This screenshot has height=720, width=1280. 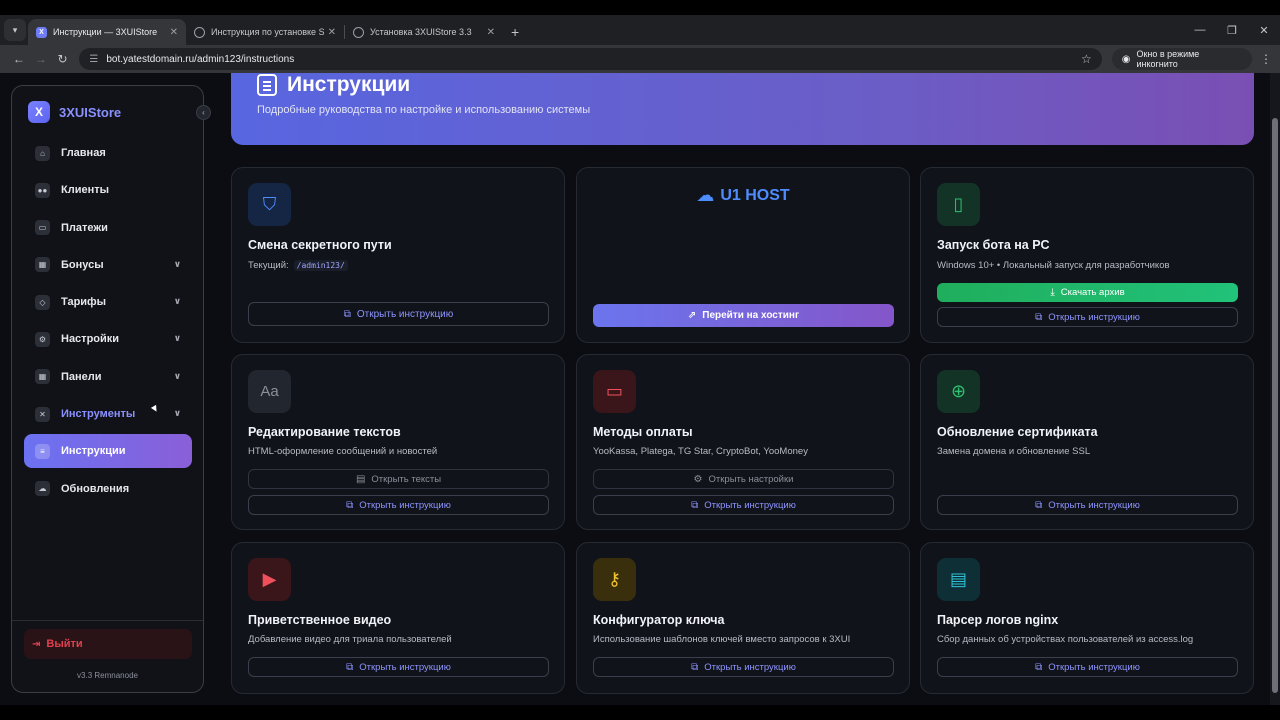 What do you see at coordinates (203, 112) in the screenshot?
I see `sidebar-collapse-chevron-icon: ‹` at bounding box center [203, 112].